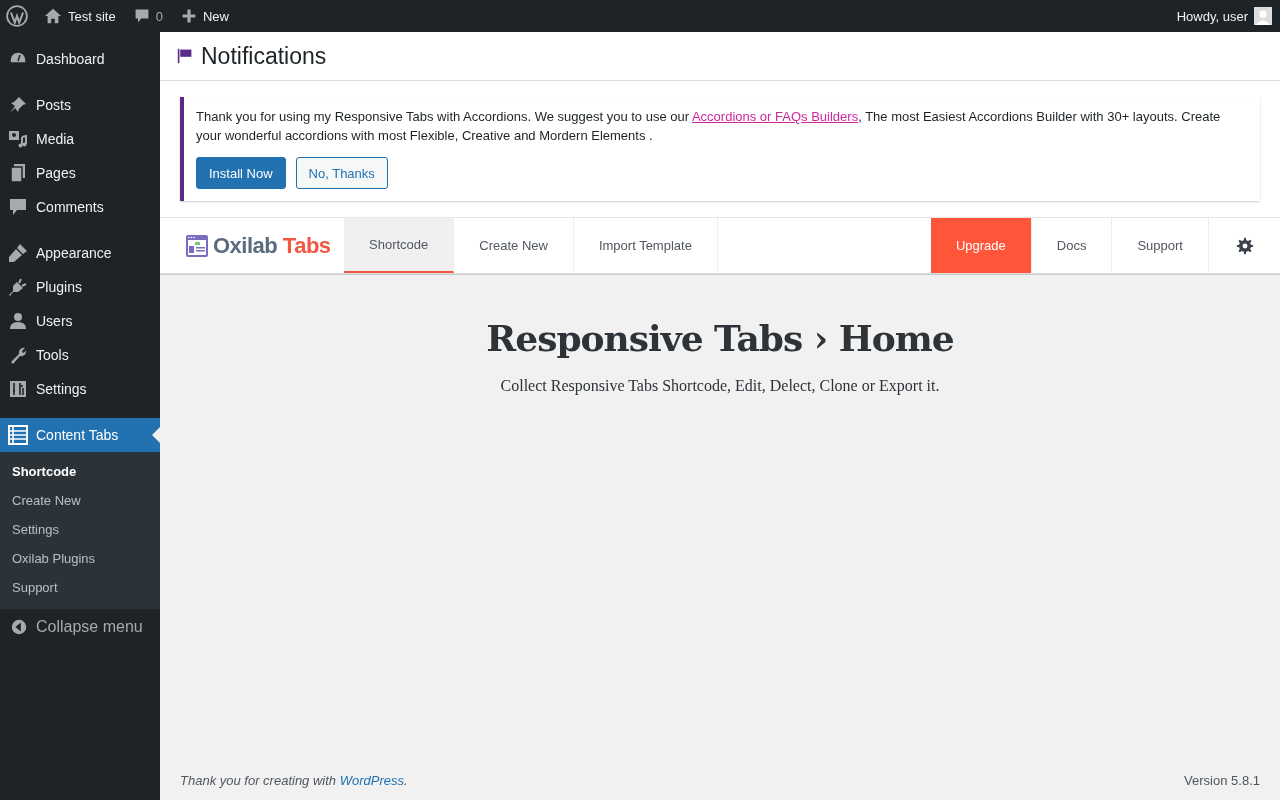  What do you see at coordinates (18, 173) in the screenshot?
I see `pages-icon` at bounding box center [18, 173].